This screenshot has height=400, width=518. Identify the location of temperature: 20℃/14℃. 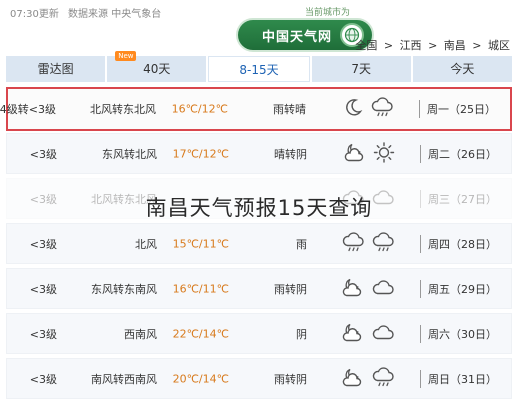
(200, 378).